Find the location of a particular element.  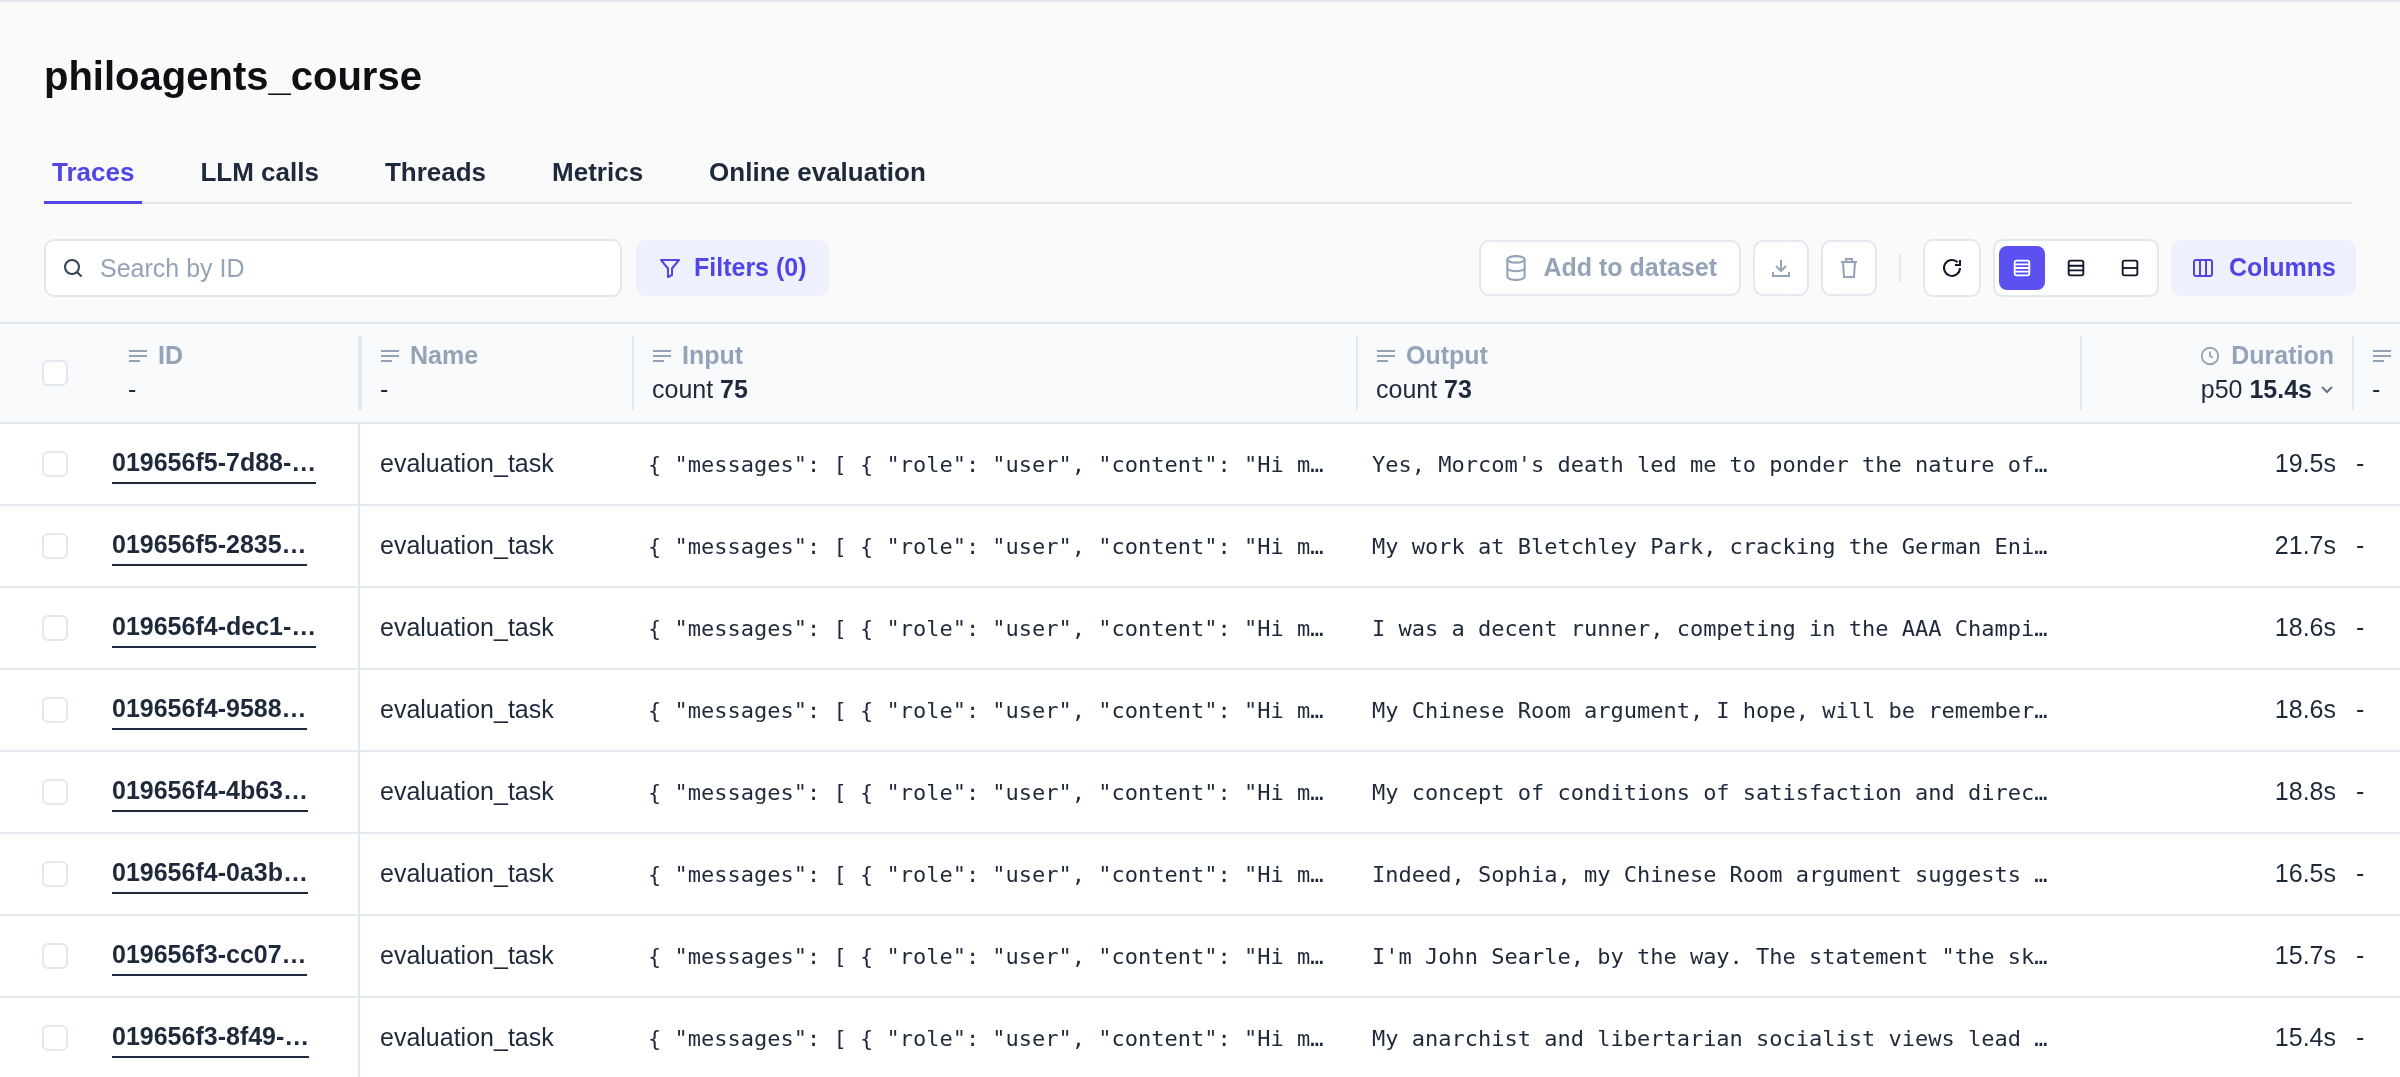

tab: Traces is located at coordinates (93, 174).